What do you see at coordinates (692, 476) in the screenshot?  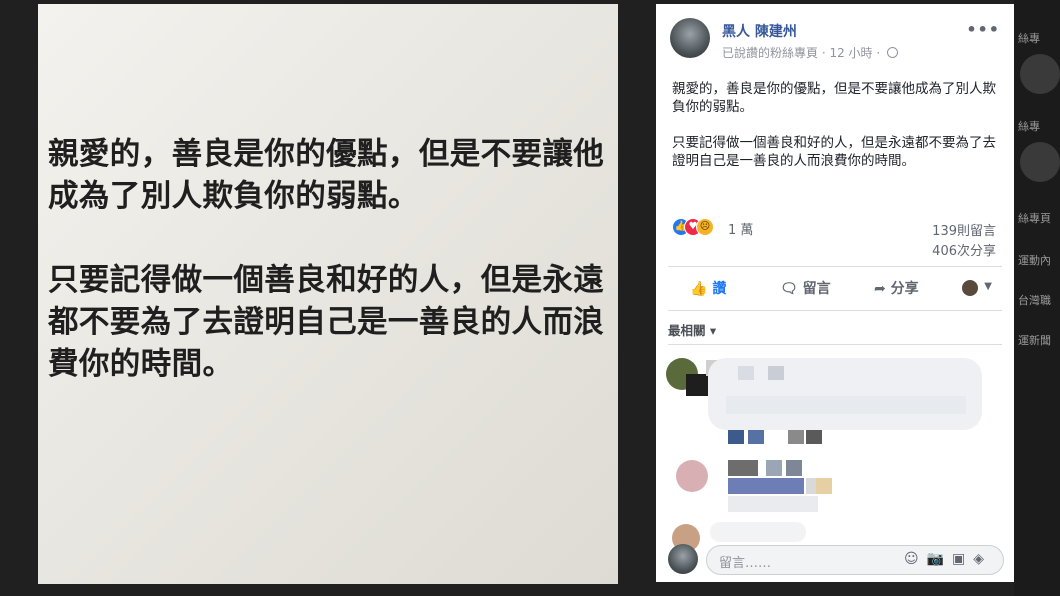 I see `comment-avatar` at bounding box center [692, 476].